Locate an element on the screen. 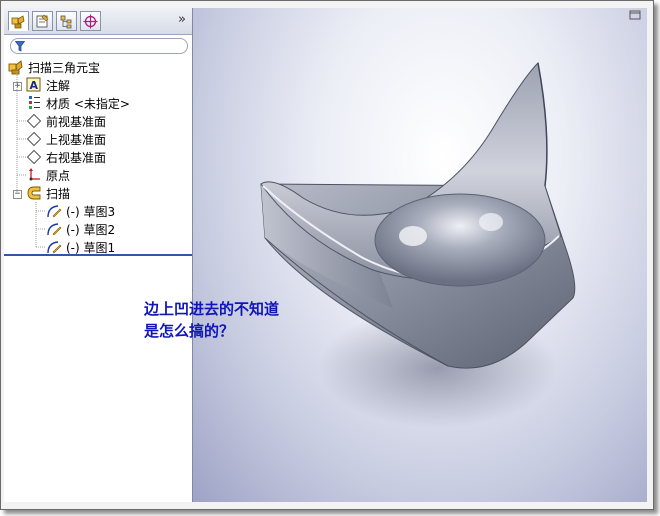  tree-item-label: (-) 草图3 is located at coordinates (91, 211).